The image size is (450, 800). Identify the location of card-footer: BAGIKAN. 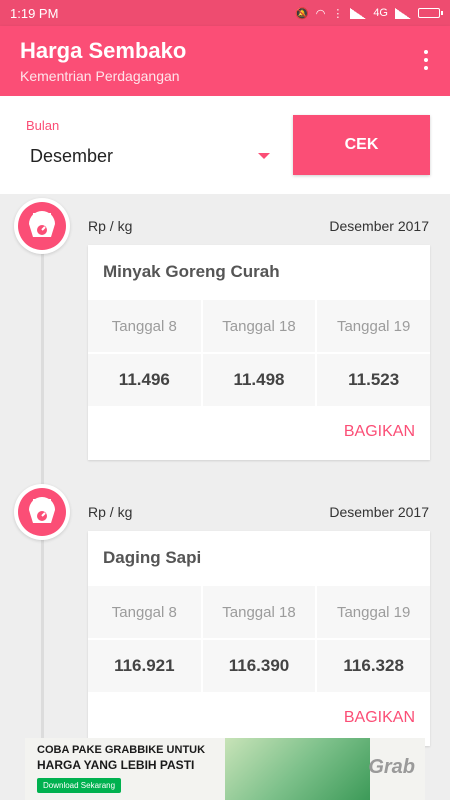
(259, 433).